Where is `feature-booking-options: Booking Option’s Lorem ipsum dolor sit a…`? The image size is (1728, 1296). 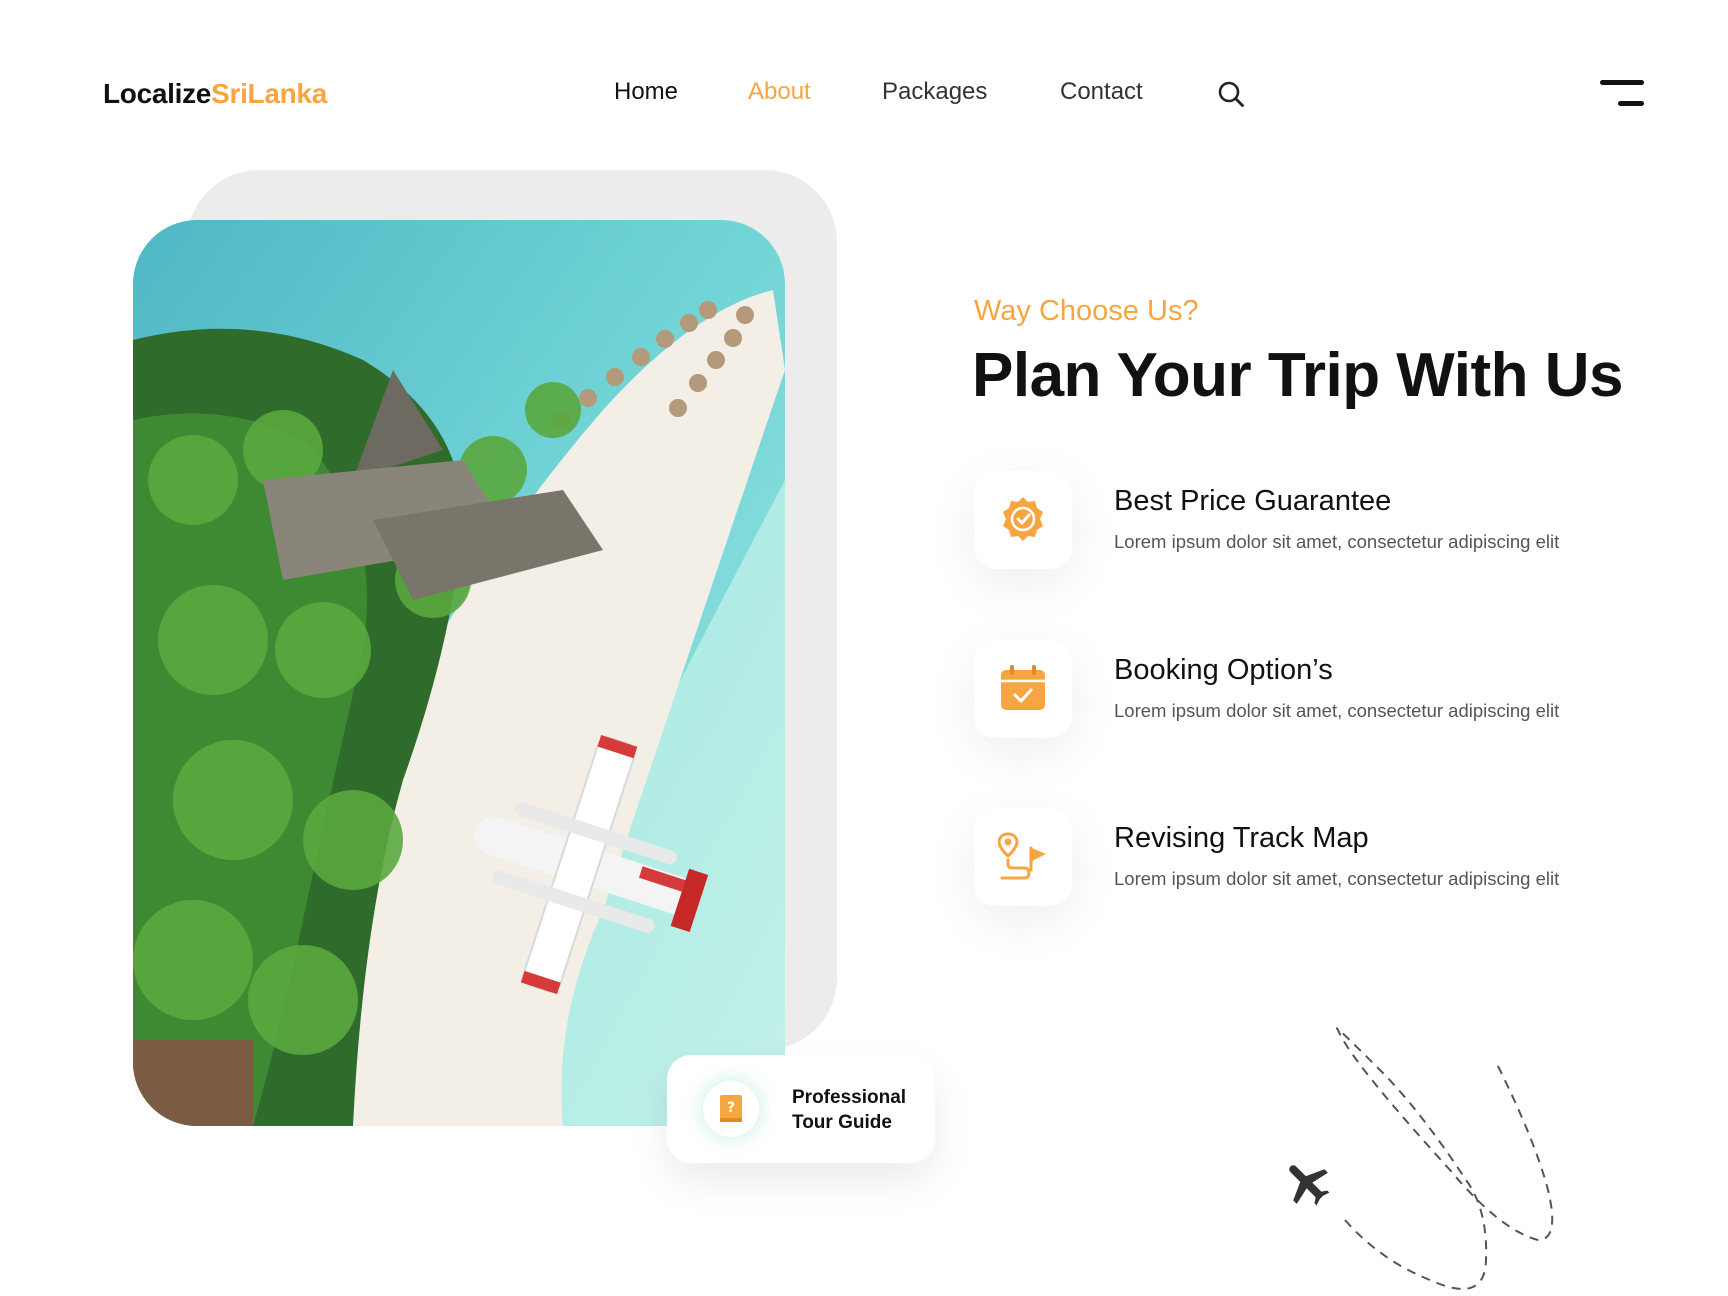 feature-booking-options: Booking Option’s Lorem ipsum dolor sit a… is located at coordinates (1324, 690).